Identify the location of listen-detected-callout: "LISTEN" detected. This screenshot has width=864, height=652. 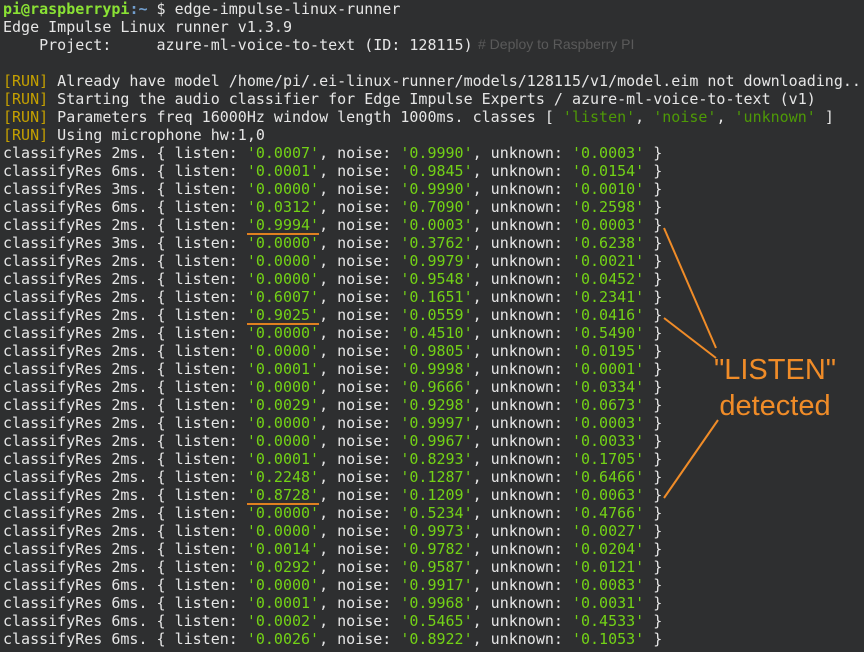
(775, 388).